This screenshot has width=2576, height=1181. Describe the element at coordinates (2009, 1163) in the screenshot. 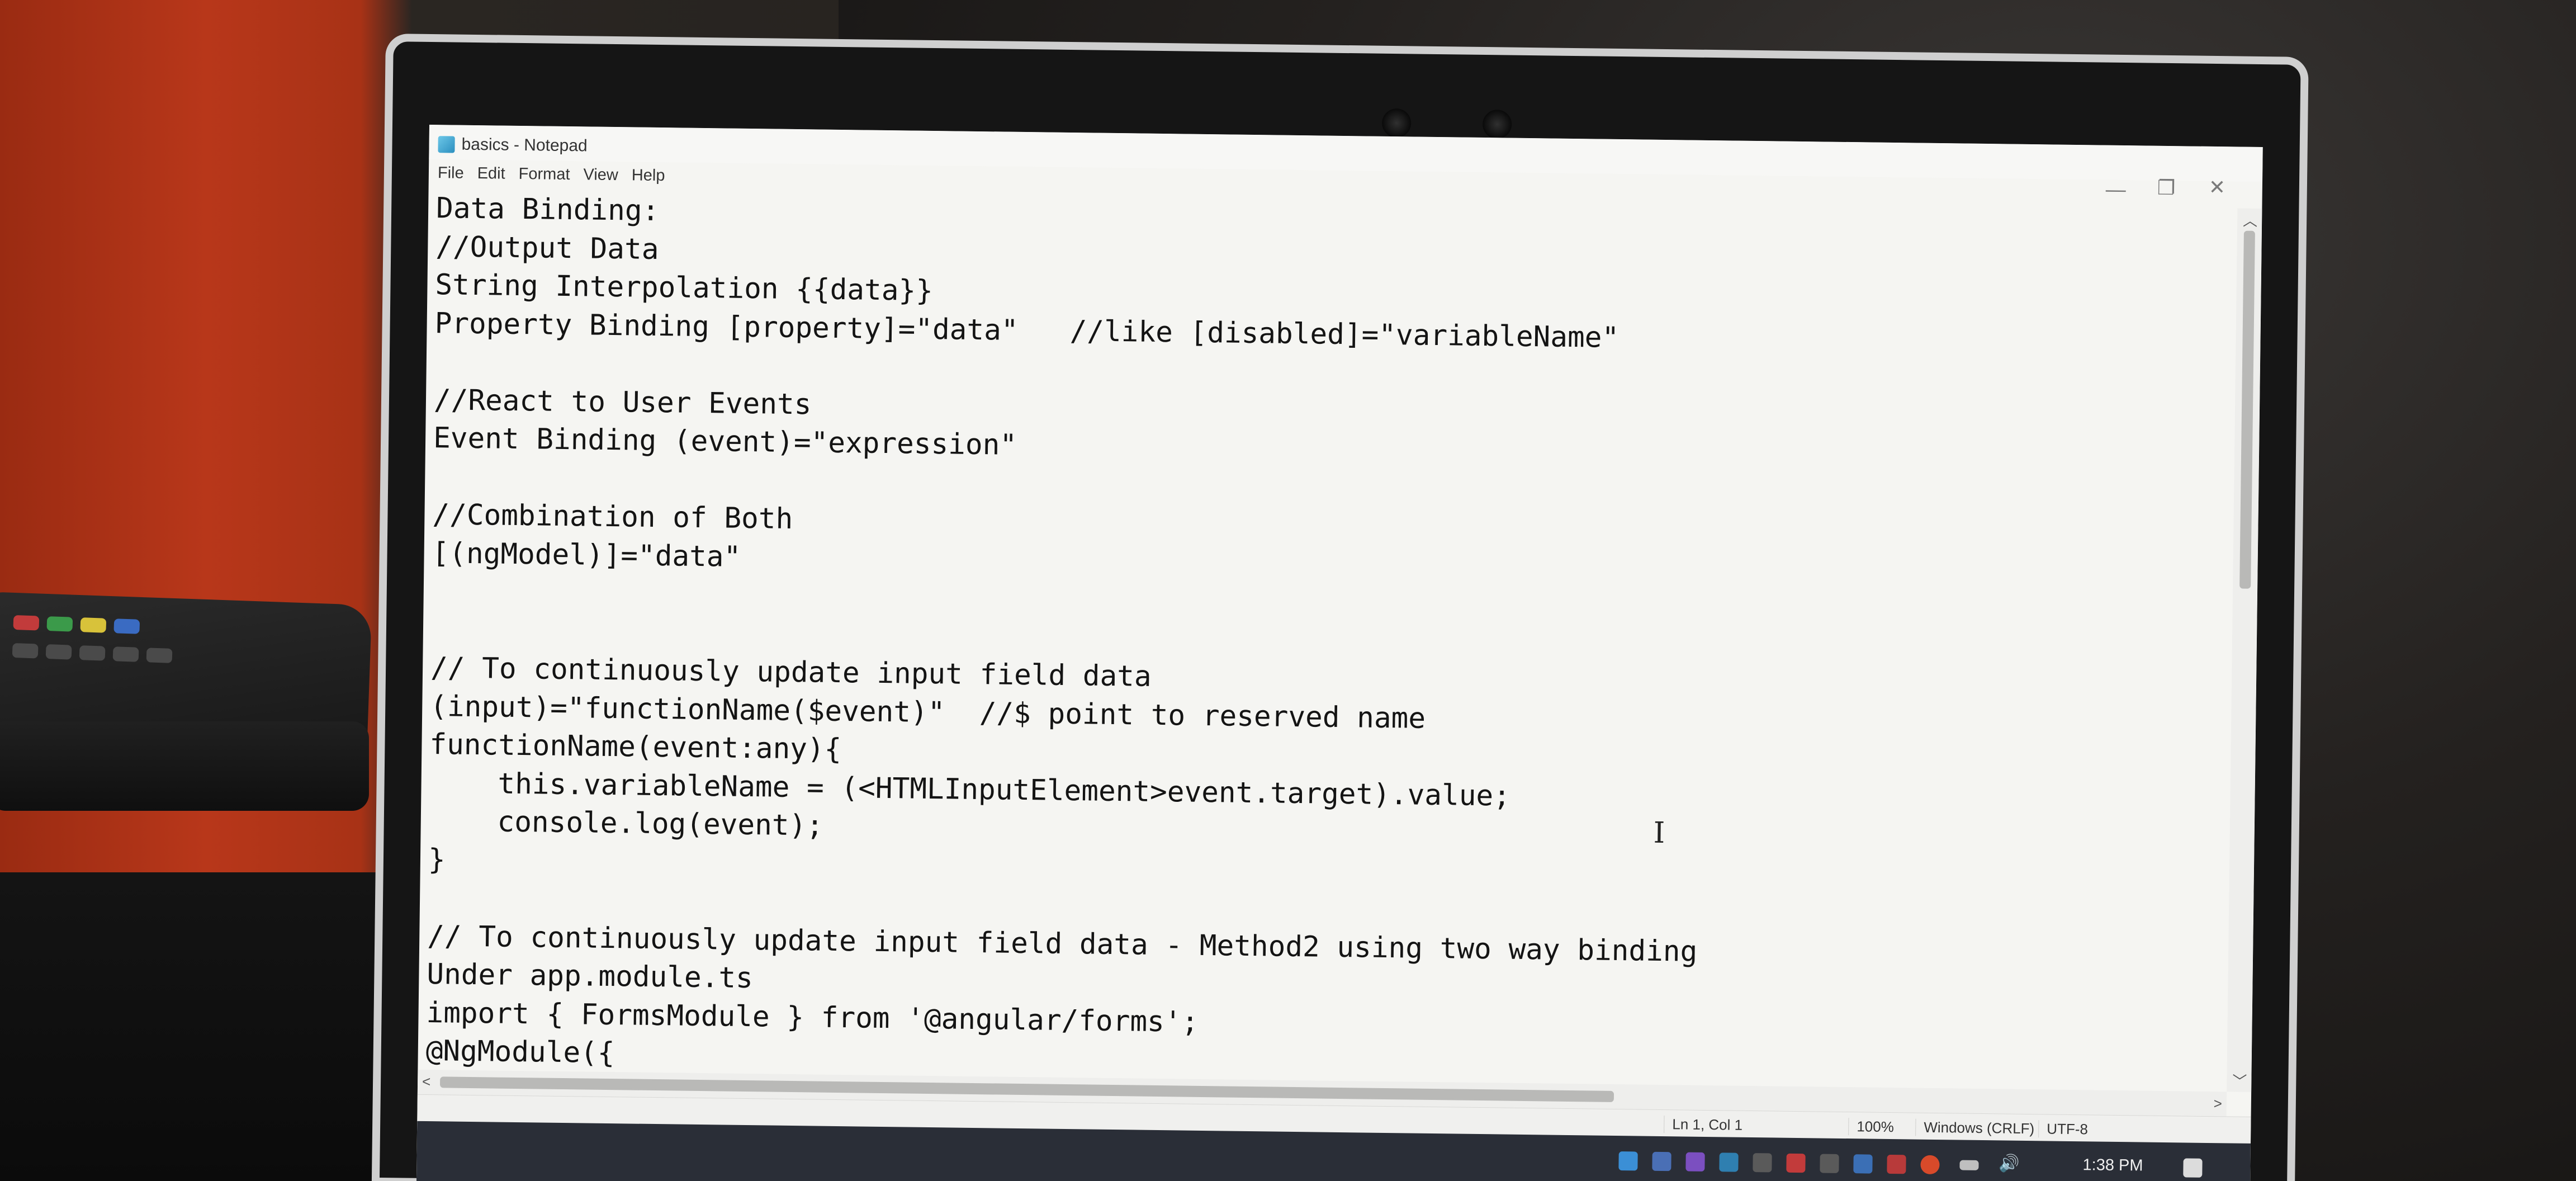

I see `volume-icon: 🔊` at that location.